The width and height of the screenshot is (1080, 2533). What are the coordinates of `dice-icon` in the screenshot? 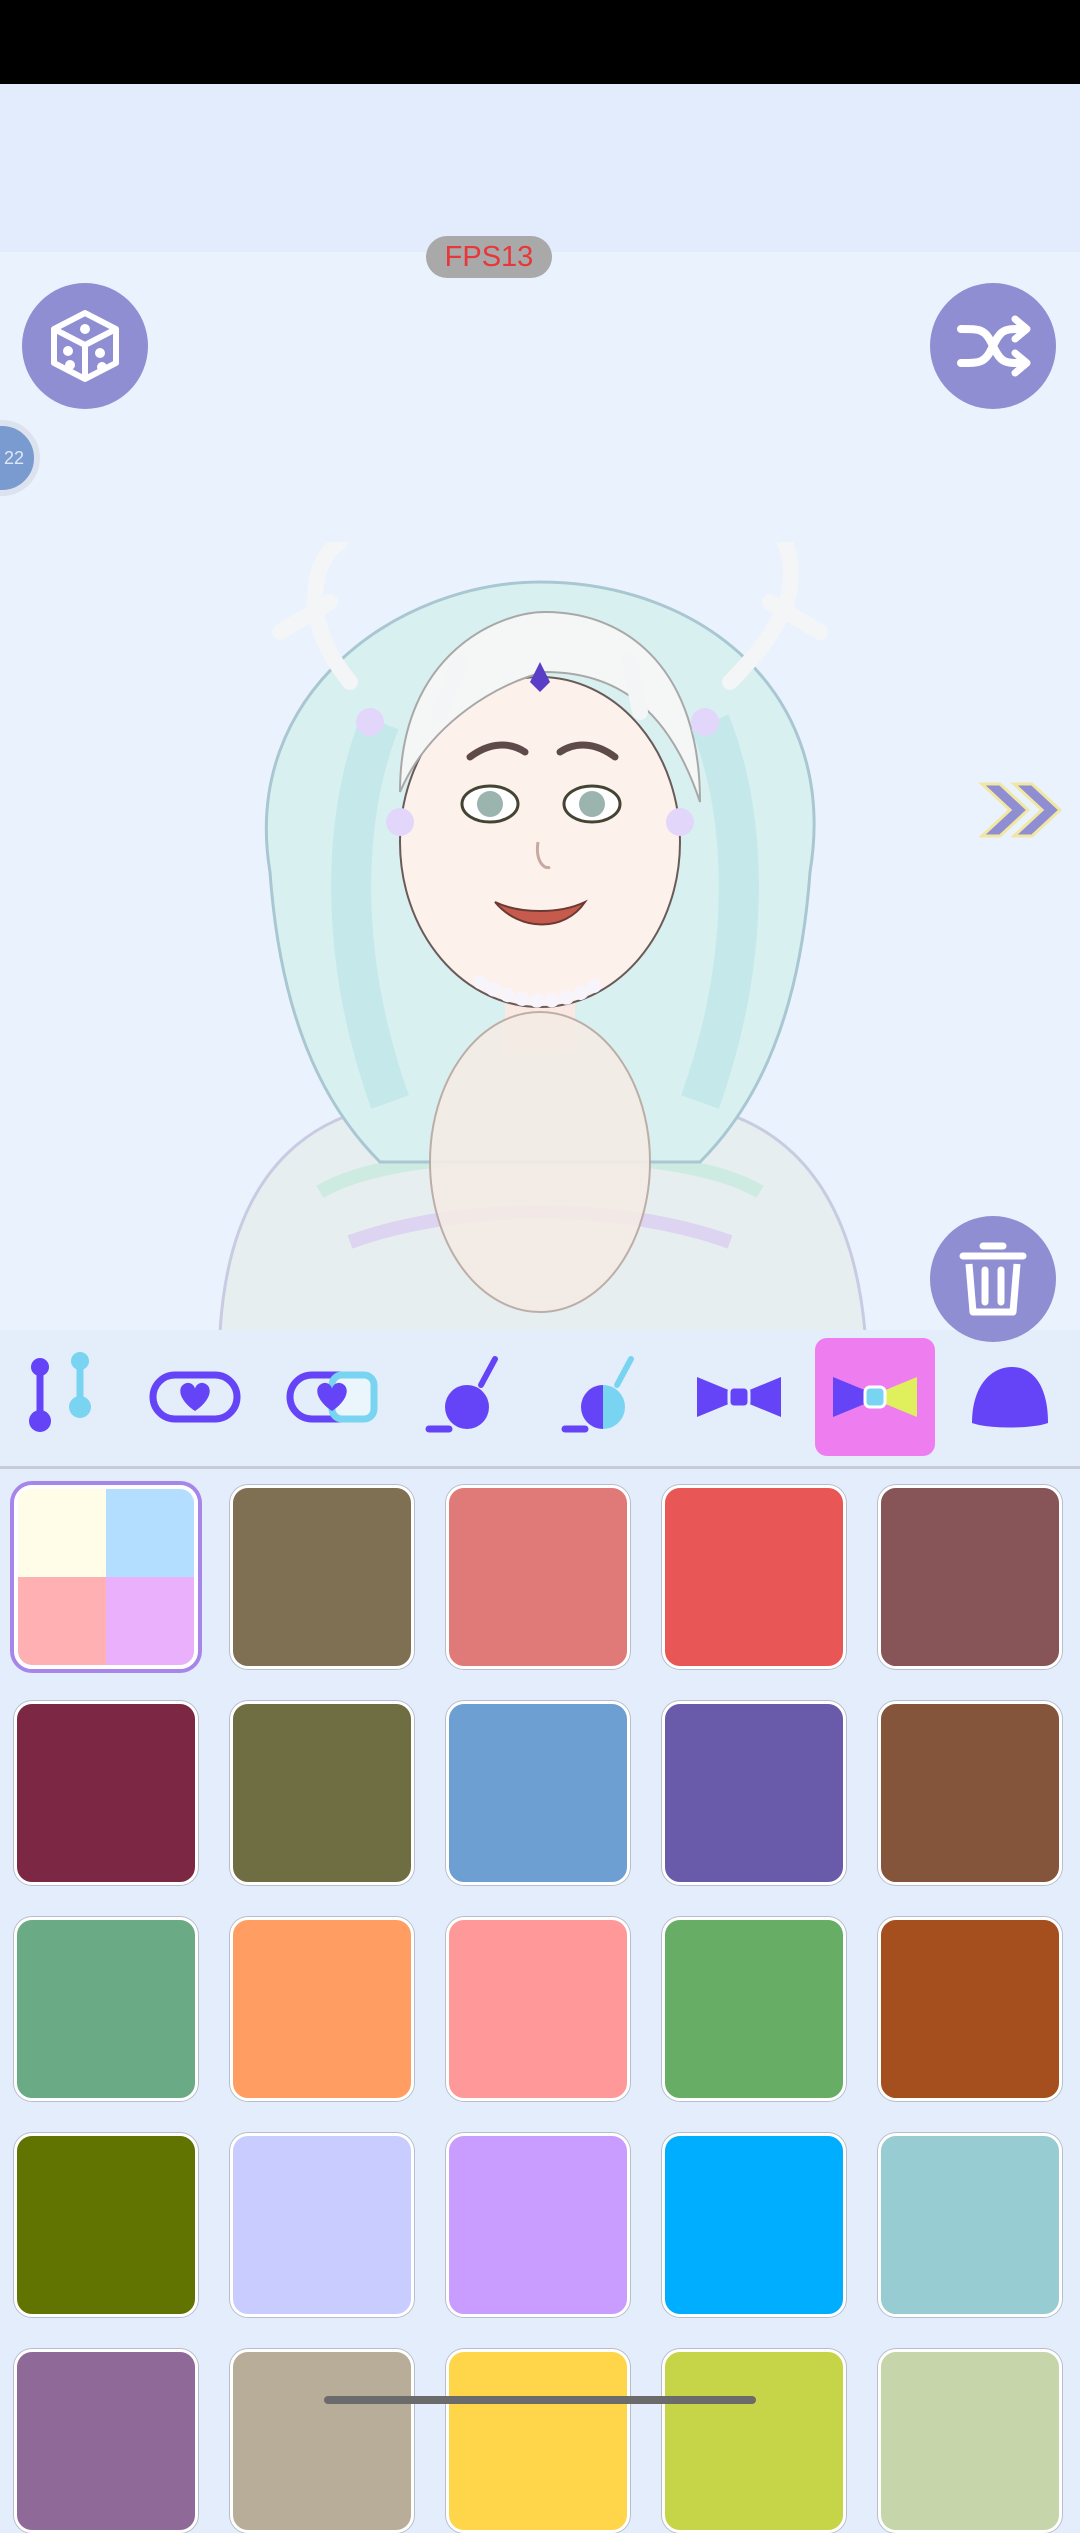 It's located at (85, 346).